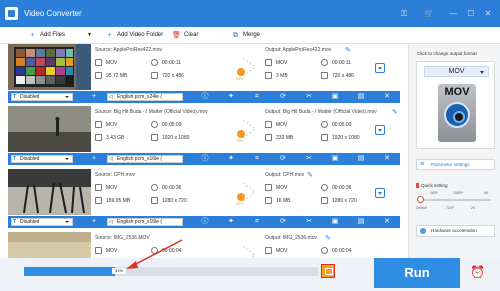  I want to click on alarm-clock-icon: ⏰, so click(477, 272).